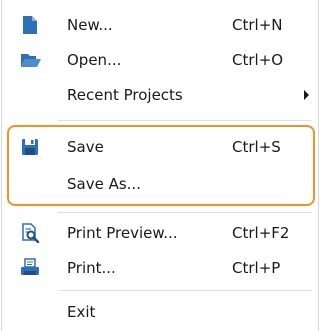  What do you see at coordinates (30, 268) in the screenshot?
I see `printer-icon` at bounding box center [30, 268].